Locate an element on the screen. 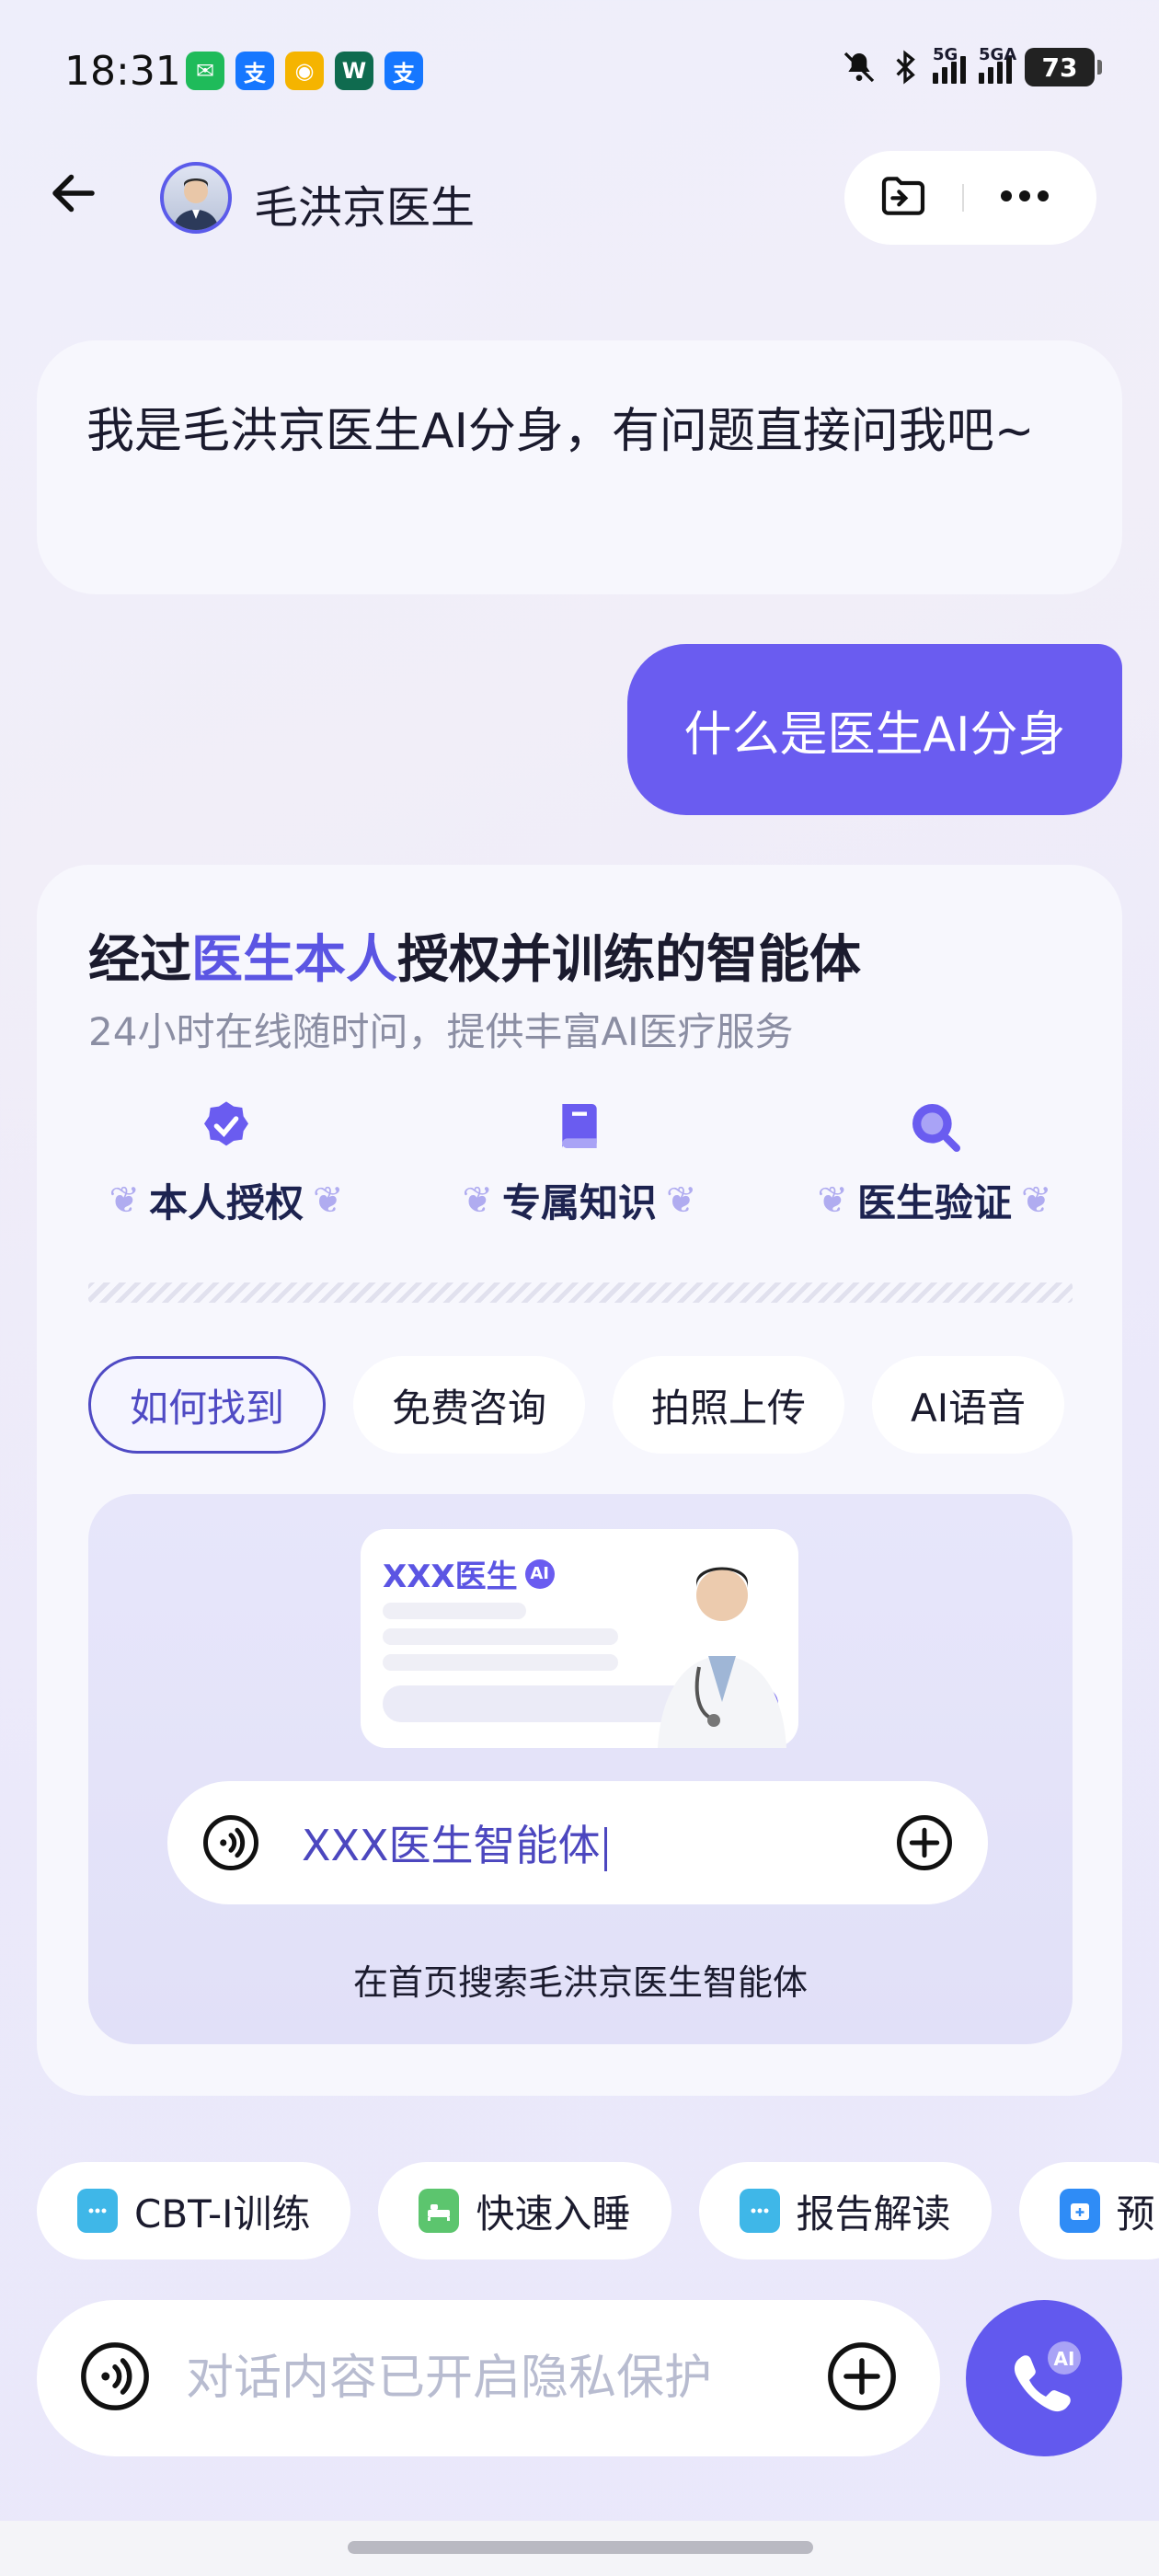  magnifier-icon is located at coordinates (934, 1126).